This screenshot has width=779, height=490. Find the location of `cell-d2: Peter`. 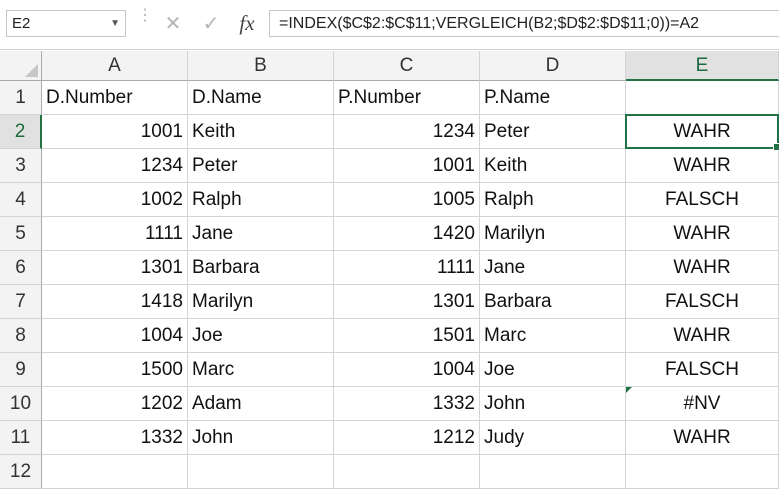

cell-d2: Peter is located at coordinates (553, 132).